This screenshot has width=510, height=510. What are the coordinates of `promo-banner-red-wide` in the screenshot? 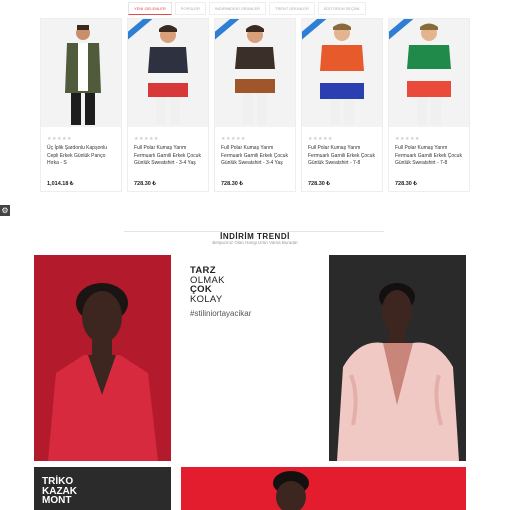 It's located at (323, 488).